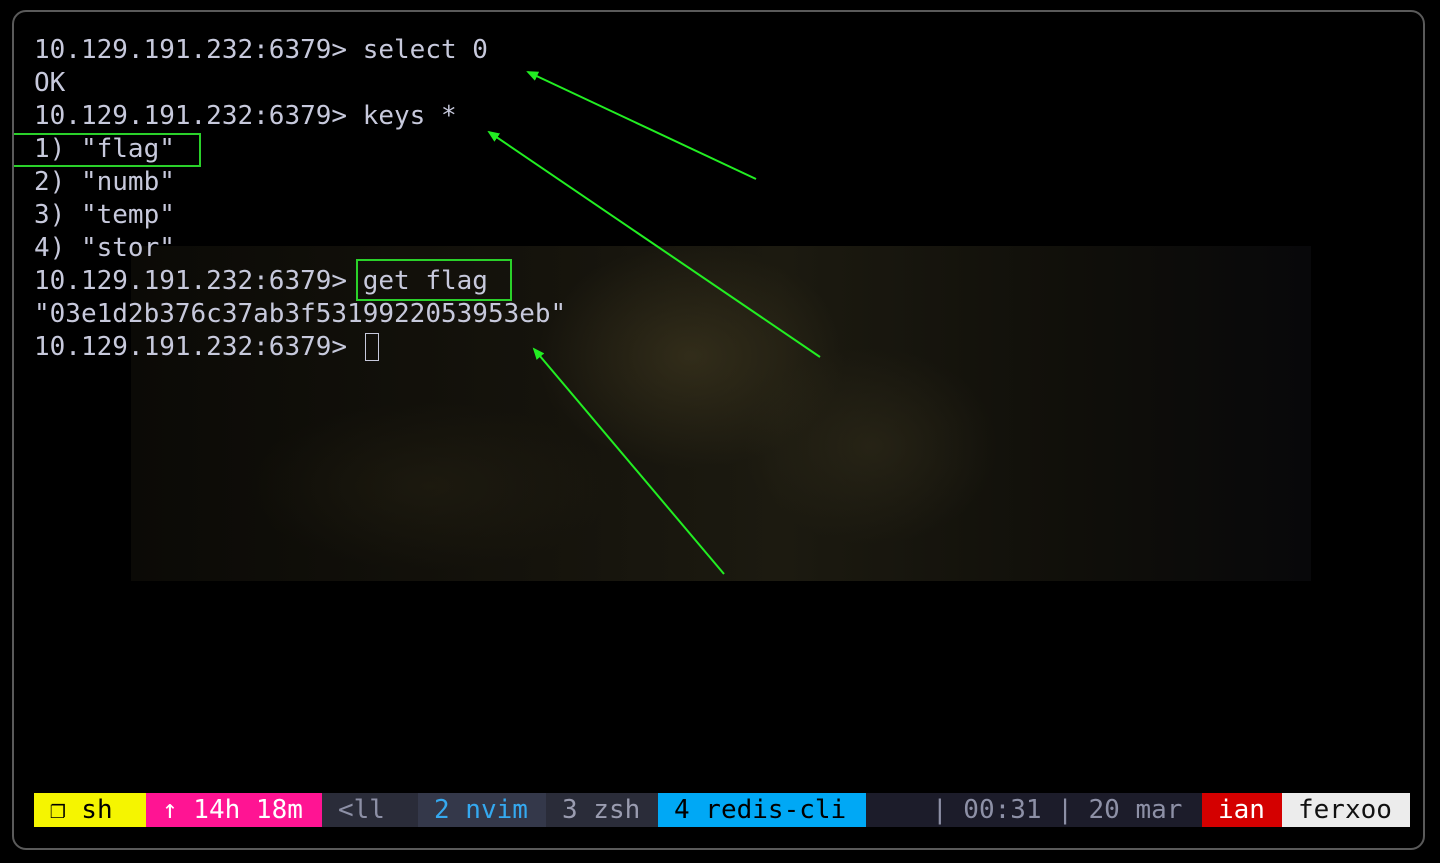 This screenshot has width=1440, height=863. What do you see at coordinates (104, 215) in the screenshot?
I see `terminal-line-6: 3) "temp"` at bounding box center [104, 215].